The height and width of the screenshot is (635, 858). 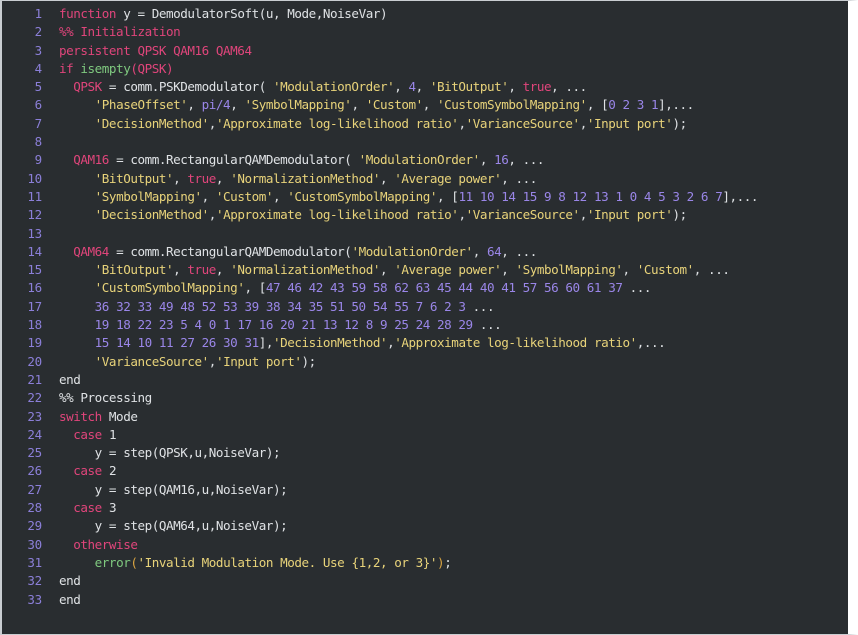 I want to click on line-number: 1, so click(x=38, y=13).